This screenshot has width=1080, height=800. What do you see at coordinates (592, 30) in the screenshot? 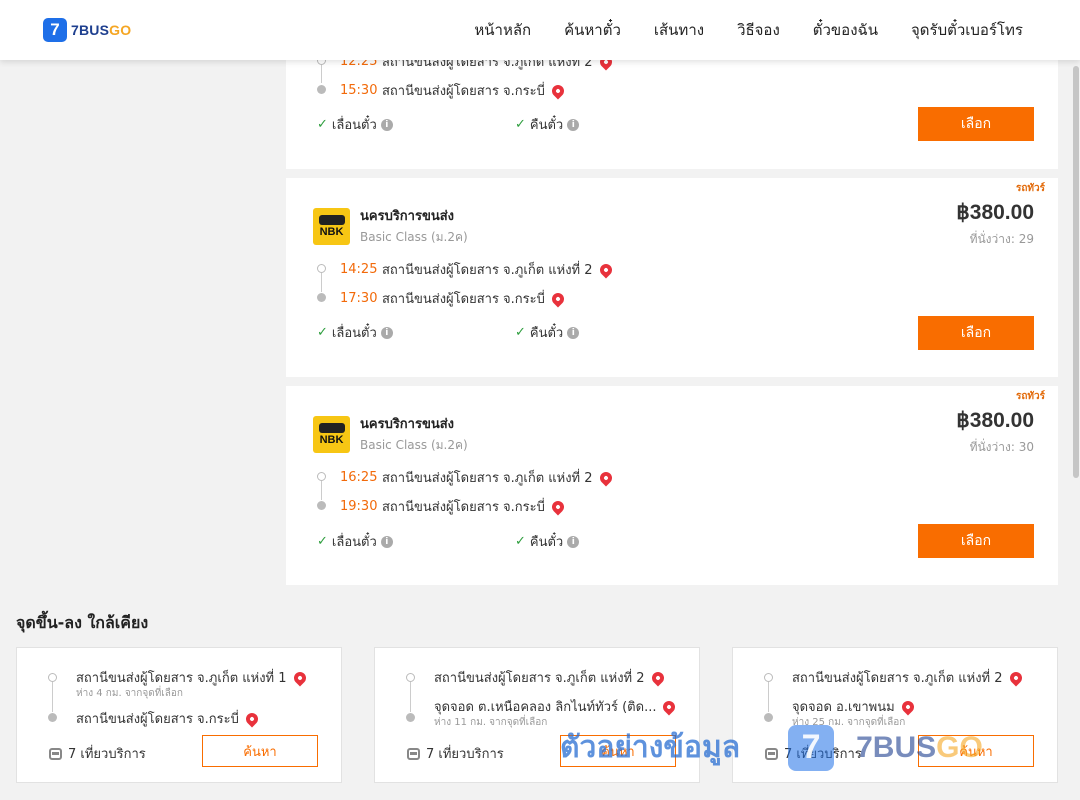
I see `nav-search-ticket: ค้นหาตั๋ว` at bounding box center [592, 30].